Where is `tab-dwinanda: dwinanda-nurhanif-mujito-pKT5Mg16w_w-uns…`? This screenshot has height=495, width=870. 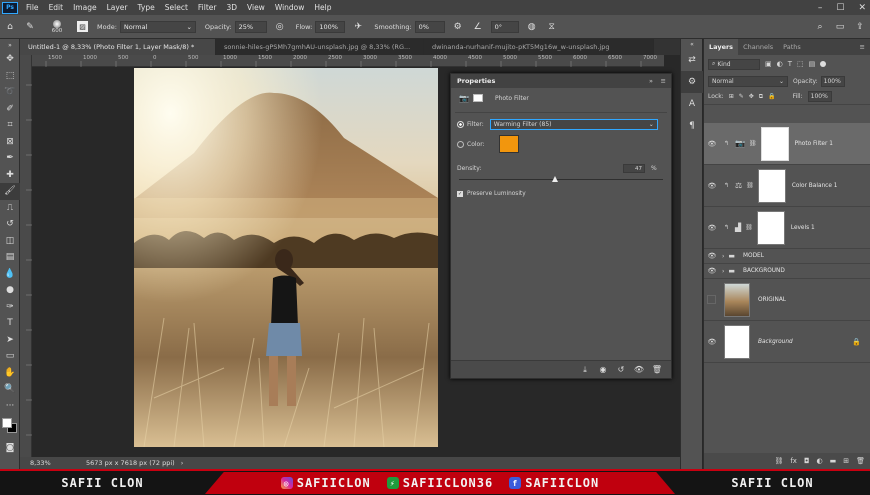
tab-dwinanda: dwinanda-nurhanif-mujito-pKT5Mg16w_w-uns… is located at coordinates (539, 47).